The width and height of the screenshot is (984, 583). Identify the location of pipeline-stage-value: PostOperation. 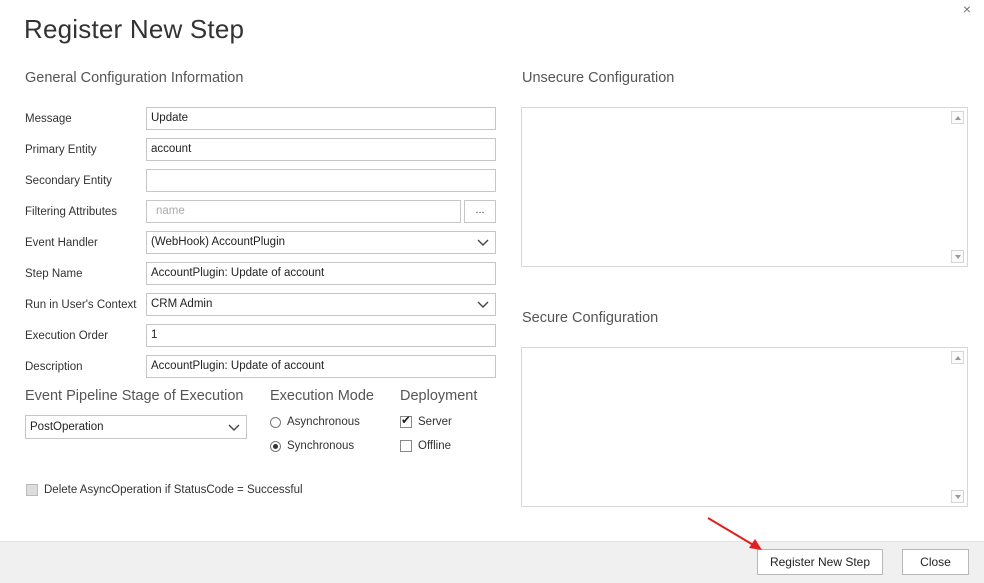
(67, 427).